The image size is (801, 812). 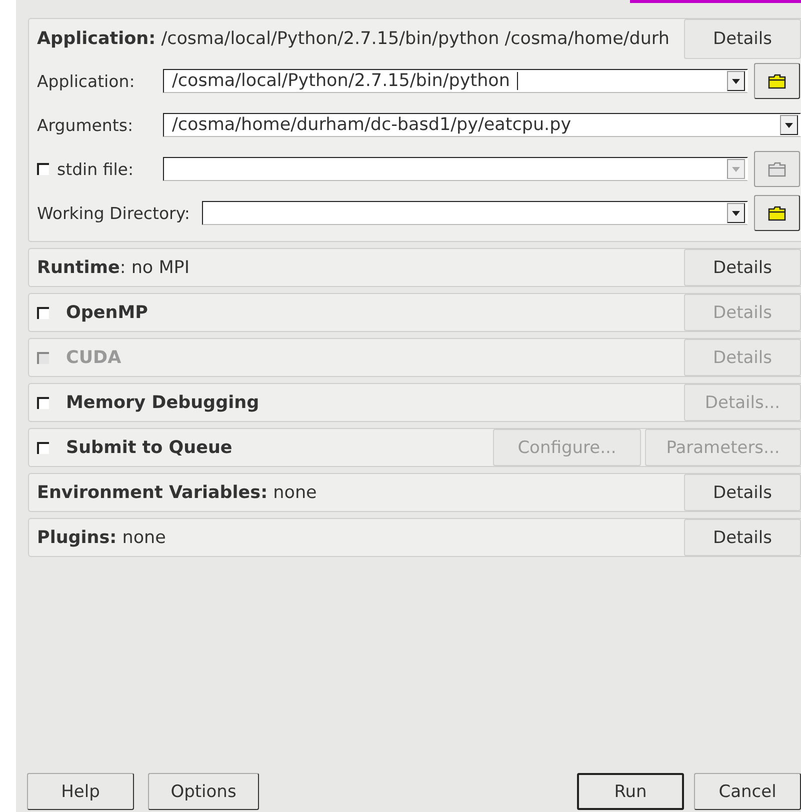 I want to click on section-label: CUDA, so click(x=94, y=358).